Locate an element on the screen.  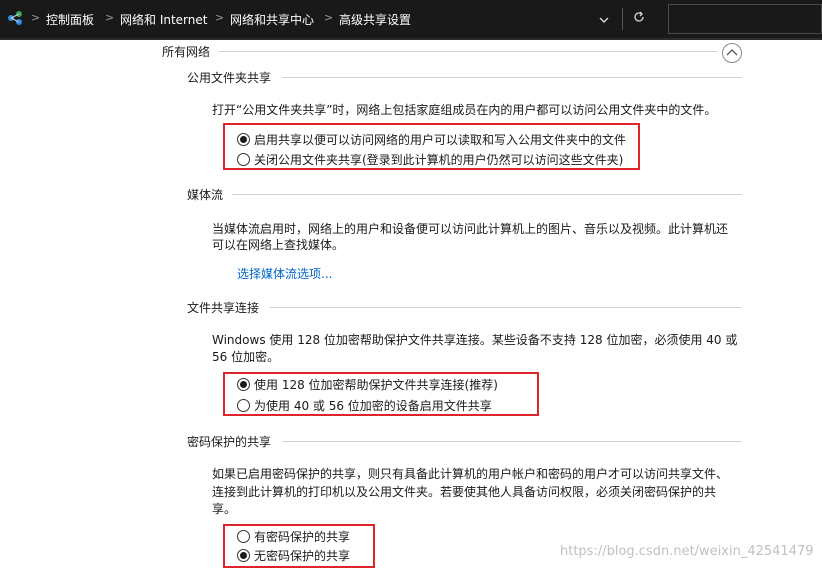
media-streaming-section-title: 媒体流 is located at coordinates (205, 195).